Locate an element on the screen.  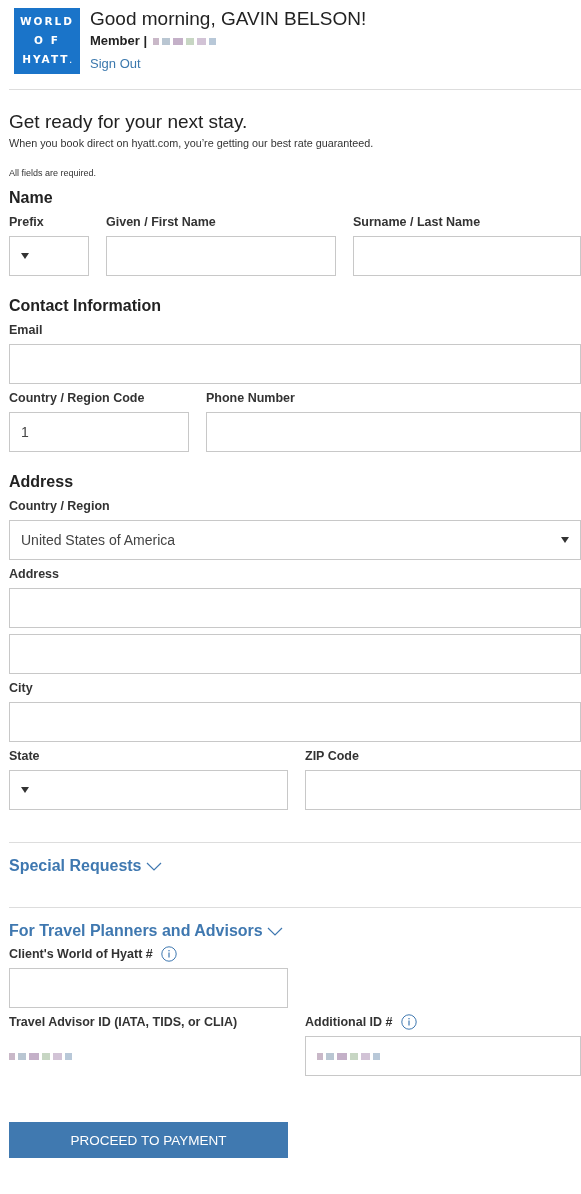
field-label: City is located at coordinates (21, 688).